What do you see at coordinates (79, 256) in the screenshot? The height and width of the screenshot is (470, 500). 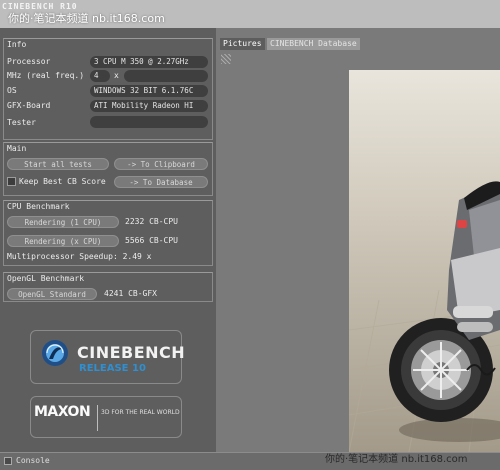 I see `speedup-text: Multiprocessor Speedup: 2.49 x` at bounding box center [79, 256].